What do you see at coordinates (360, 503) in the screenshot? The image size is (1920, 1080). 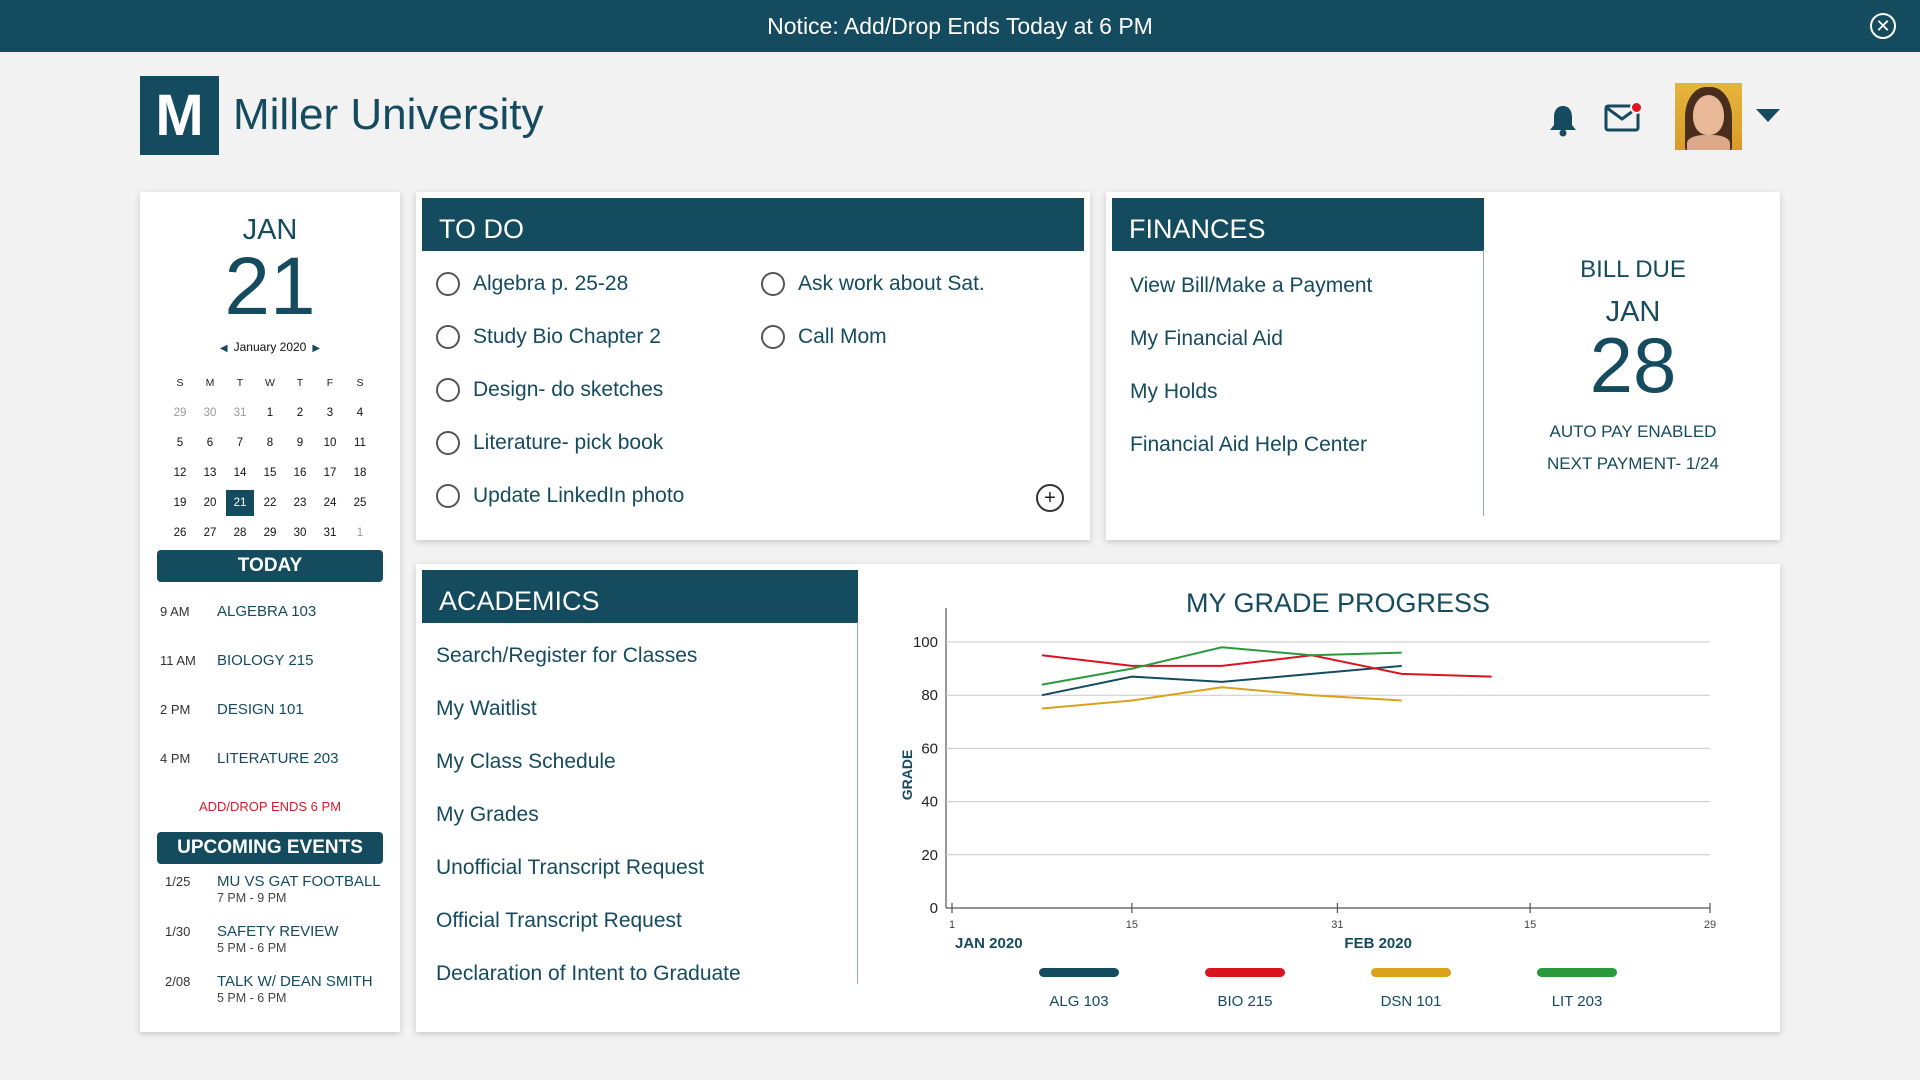 I see `calendar-date: 25` at bounding box center [360, 503].